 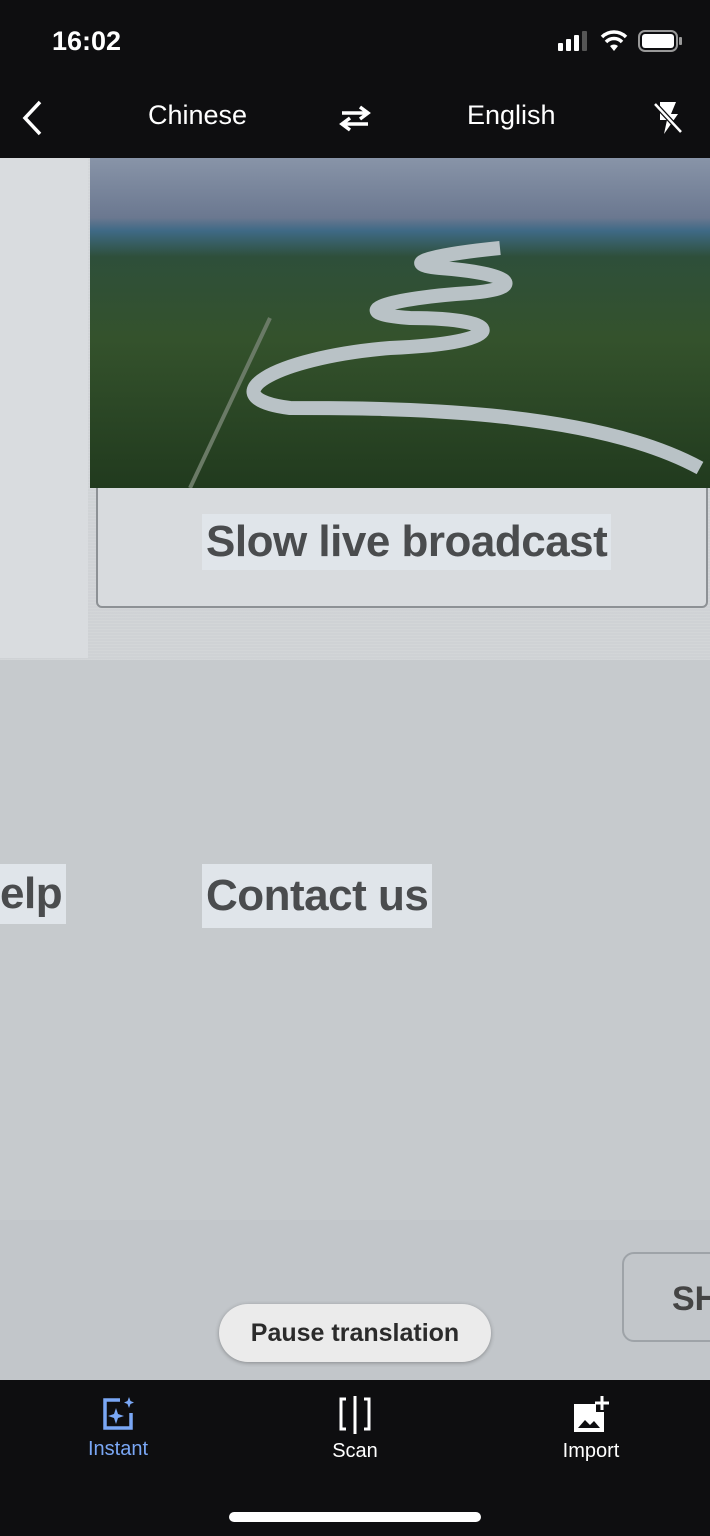 What do you see at coordinates (614, 40) in the screenshot?
I see `wifi-icon` at bounding box center [614, 40].